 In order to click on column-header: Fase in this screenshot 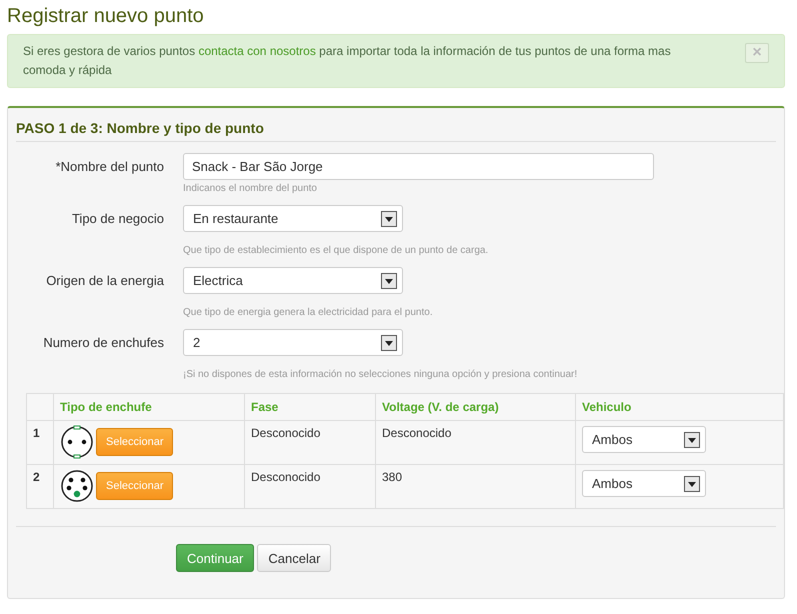, I will do `click(310, 407)`.